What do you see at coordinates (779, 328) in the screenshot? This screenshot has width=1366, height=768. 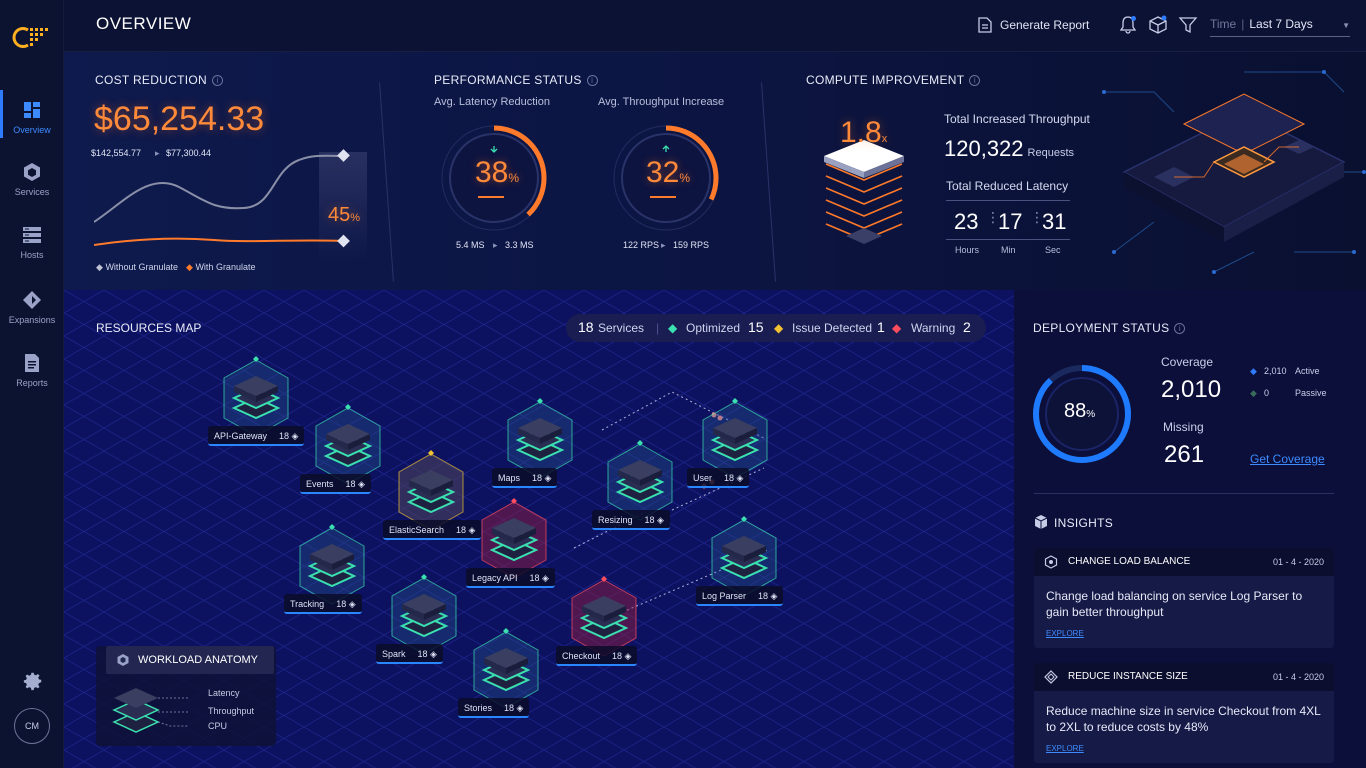 I see `issue-icon: ◆` at bounding box center [779, 328].